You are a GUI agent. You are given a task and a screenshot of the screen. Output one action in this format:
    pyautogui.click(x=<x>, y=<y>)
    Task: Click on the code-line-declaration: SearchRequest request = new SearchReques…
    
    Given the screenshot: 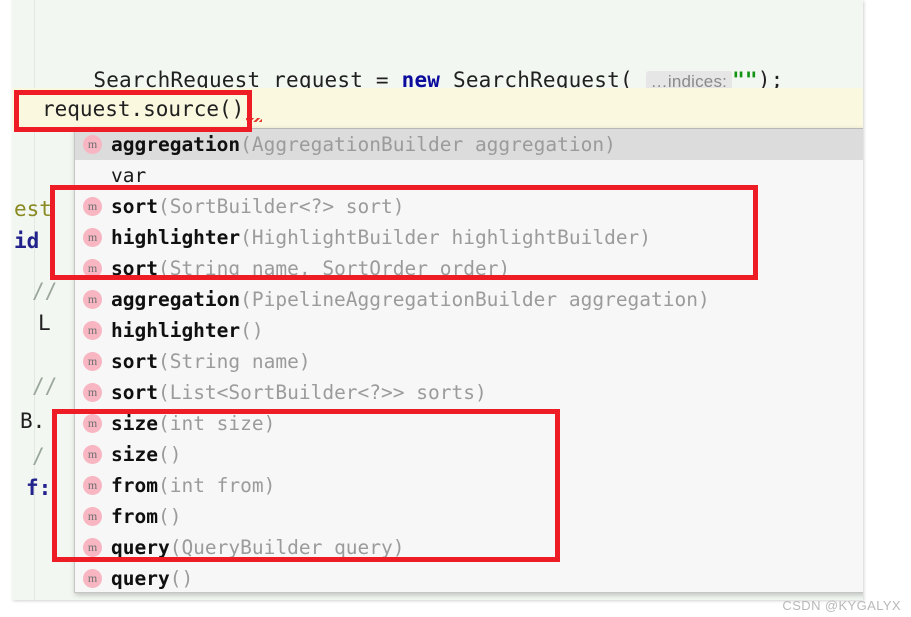 What is the action you would take?
    pyautogui.click(x=437, y=56)
    